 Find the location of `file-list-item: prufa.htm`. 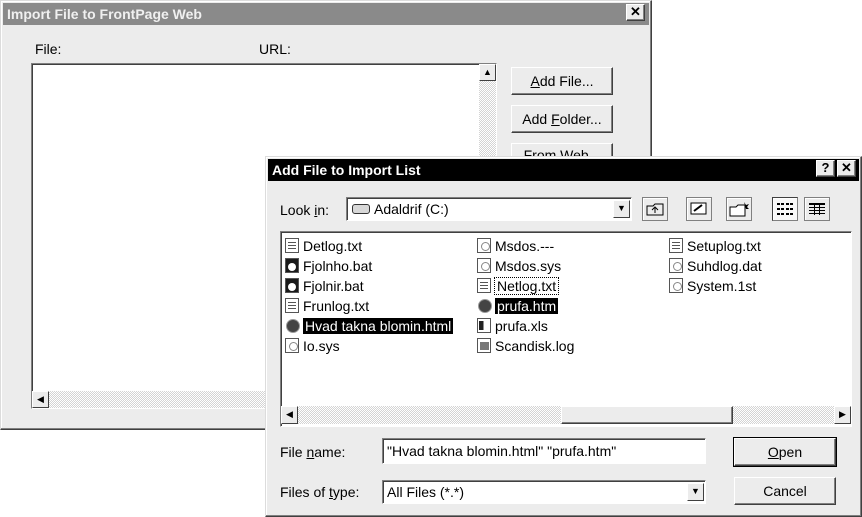

file-list-item: prufa.htm is located at coordinates (518, 305).